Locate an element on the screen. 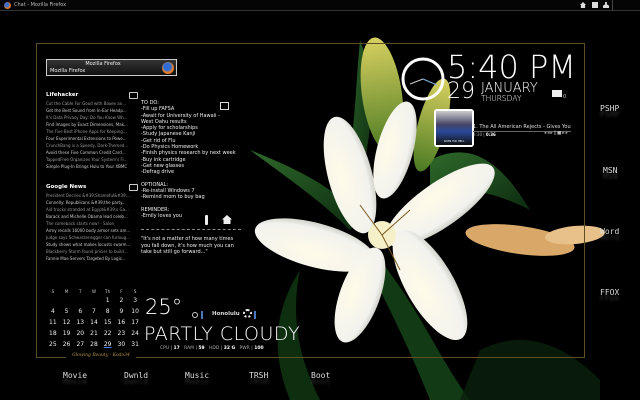  window-title: Chat - Mozilla Firefox is located at coordinates (40, 5).